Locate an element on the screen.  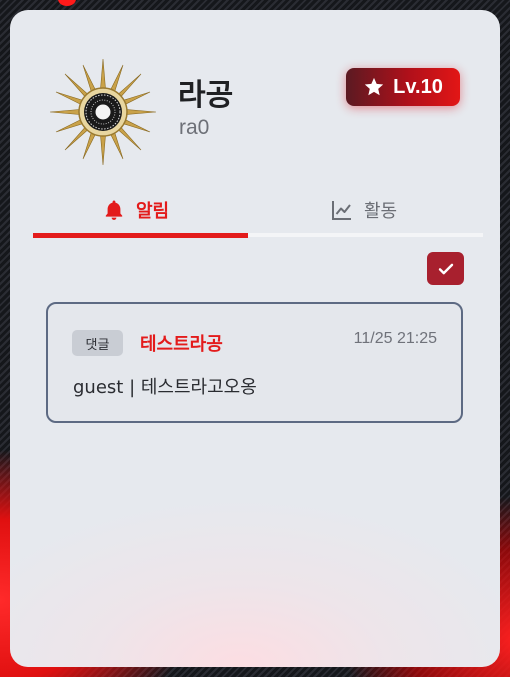
notification-message: guest | 테스트라고오옹 is located at coordinates (165, 387).